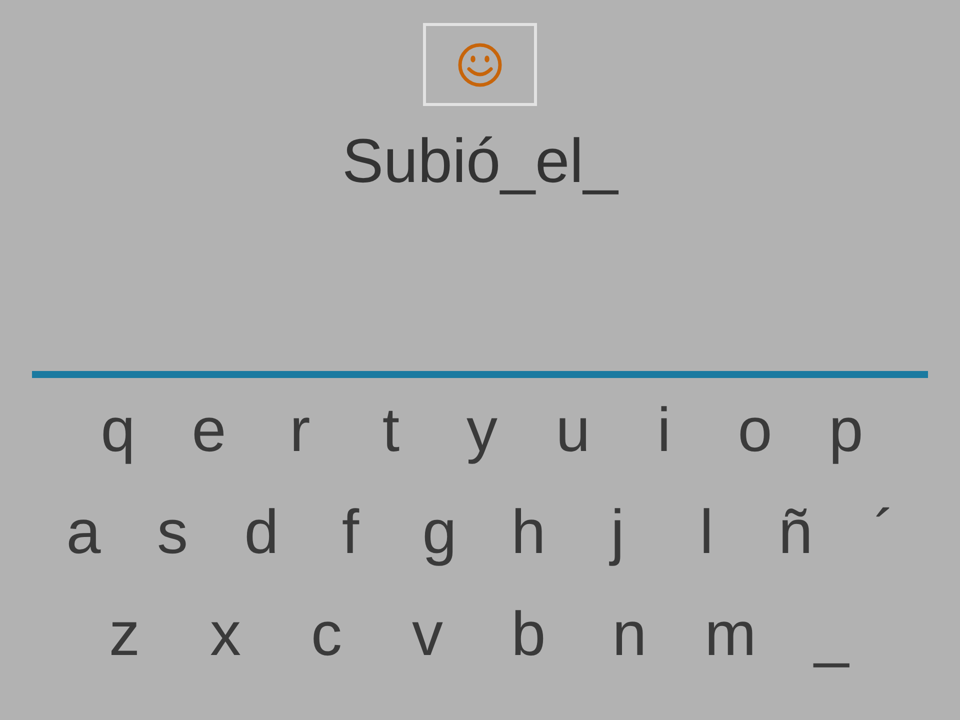  I want to click on letter-key: f, so click(350, 533).